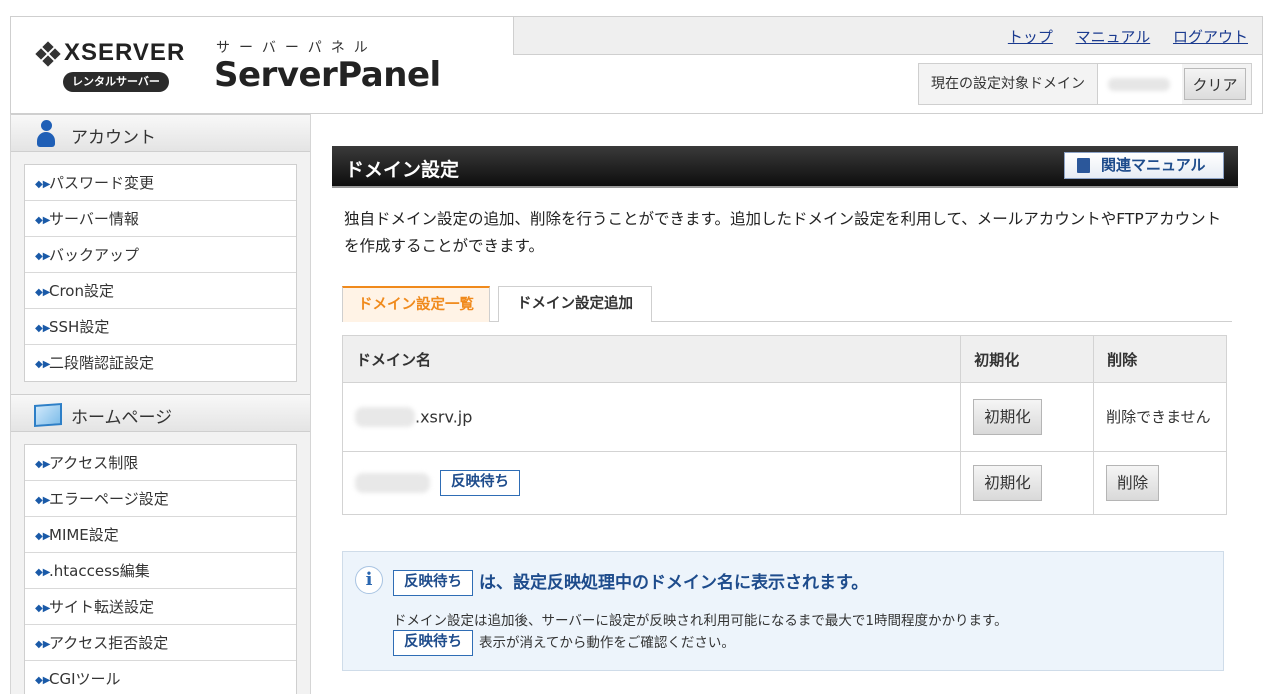 The height and width of the screenshot is (694, 1280). What do you see at coordinates (1133, 483) in the screenshot?
I see `delete-button: 削除` at bounding box center [1133, 483].